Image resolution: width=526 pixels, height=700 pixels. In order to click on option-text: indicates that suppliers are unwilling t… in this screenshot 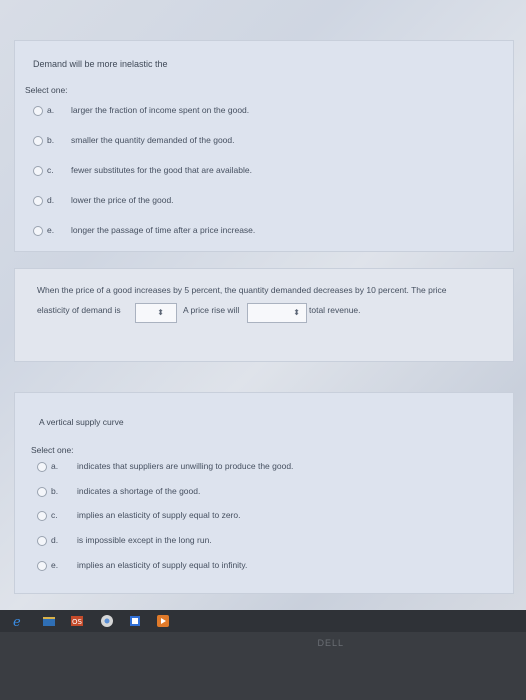, I will do `click(185, 466)`.